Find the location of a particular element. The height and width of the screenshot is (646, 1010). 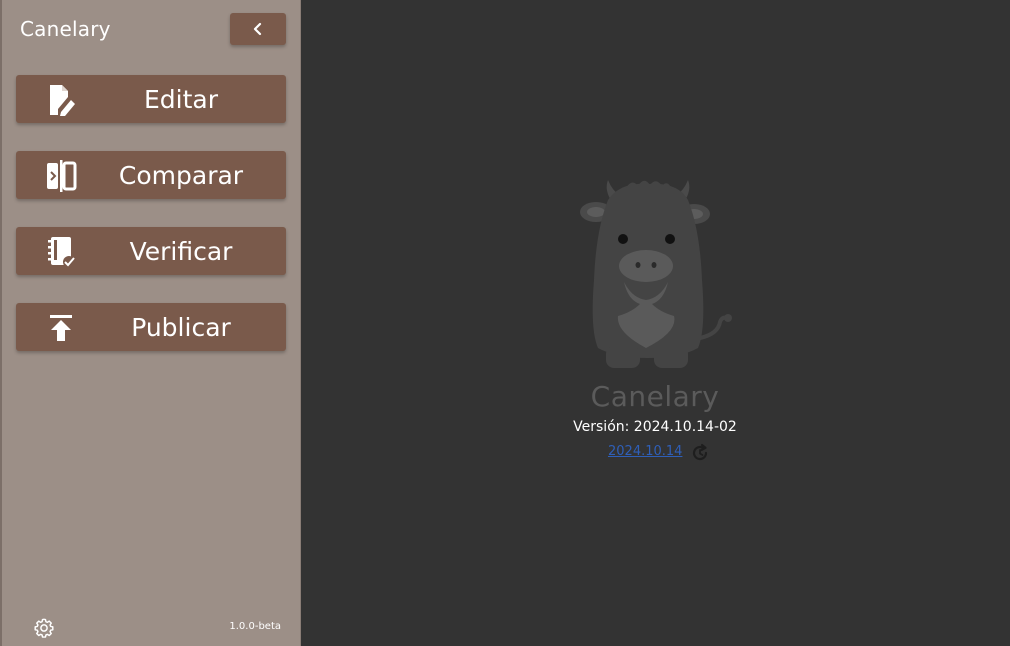

nav-button-verificar: Verificar is located at coordinates (151, 251).